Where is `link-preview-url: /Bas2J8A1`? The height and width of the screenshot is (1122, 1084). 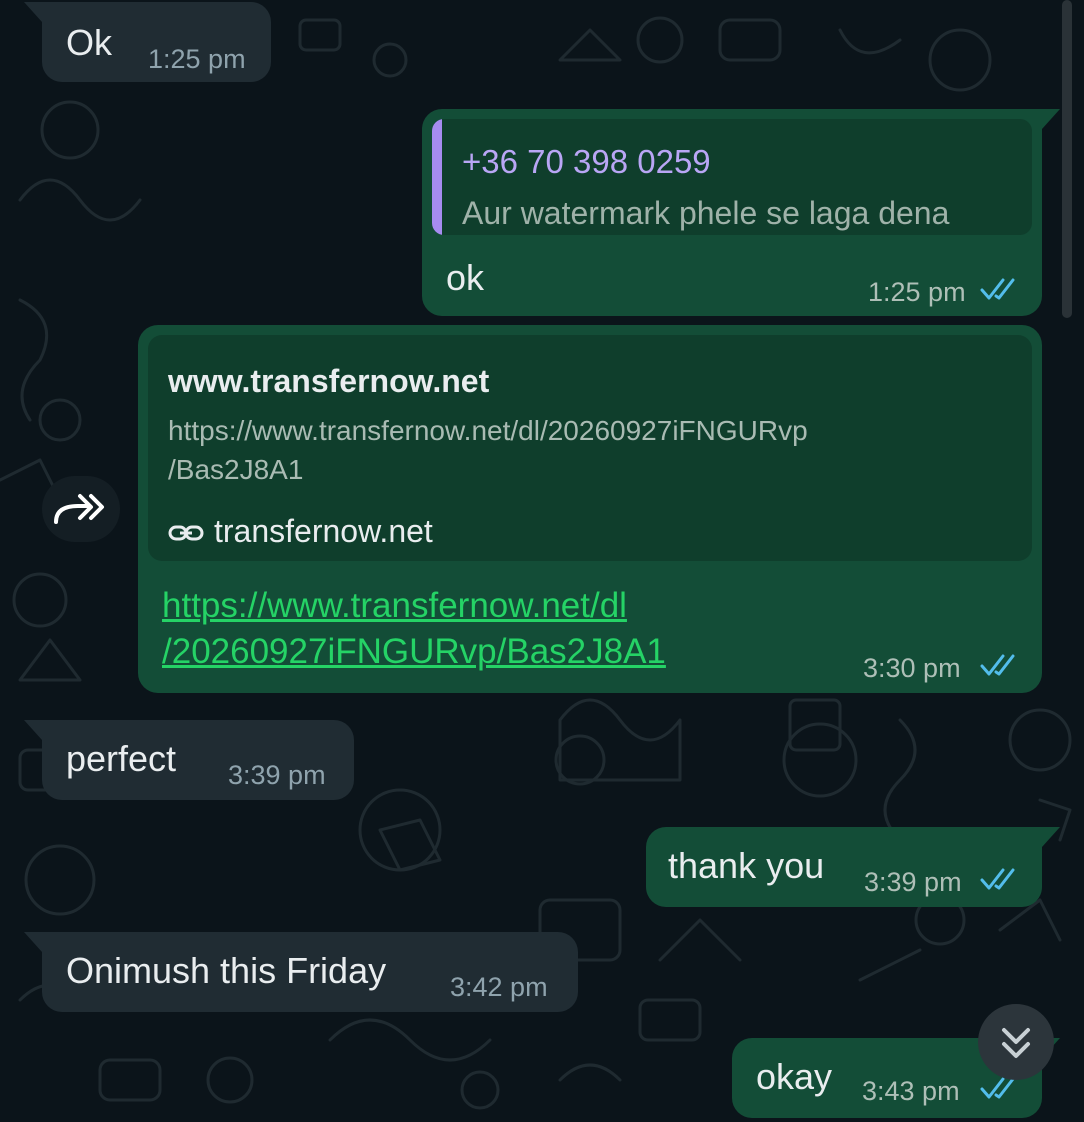 link-preview-url: /Bas2J8A1 is located at coordinates (236, 469).